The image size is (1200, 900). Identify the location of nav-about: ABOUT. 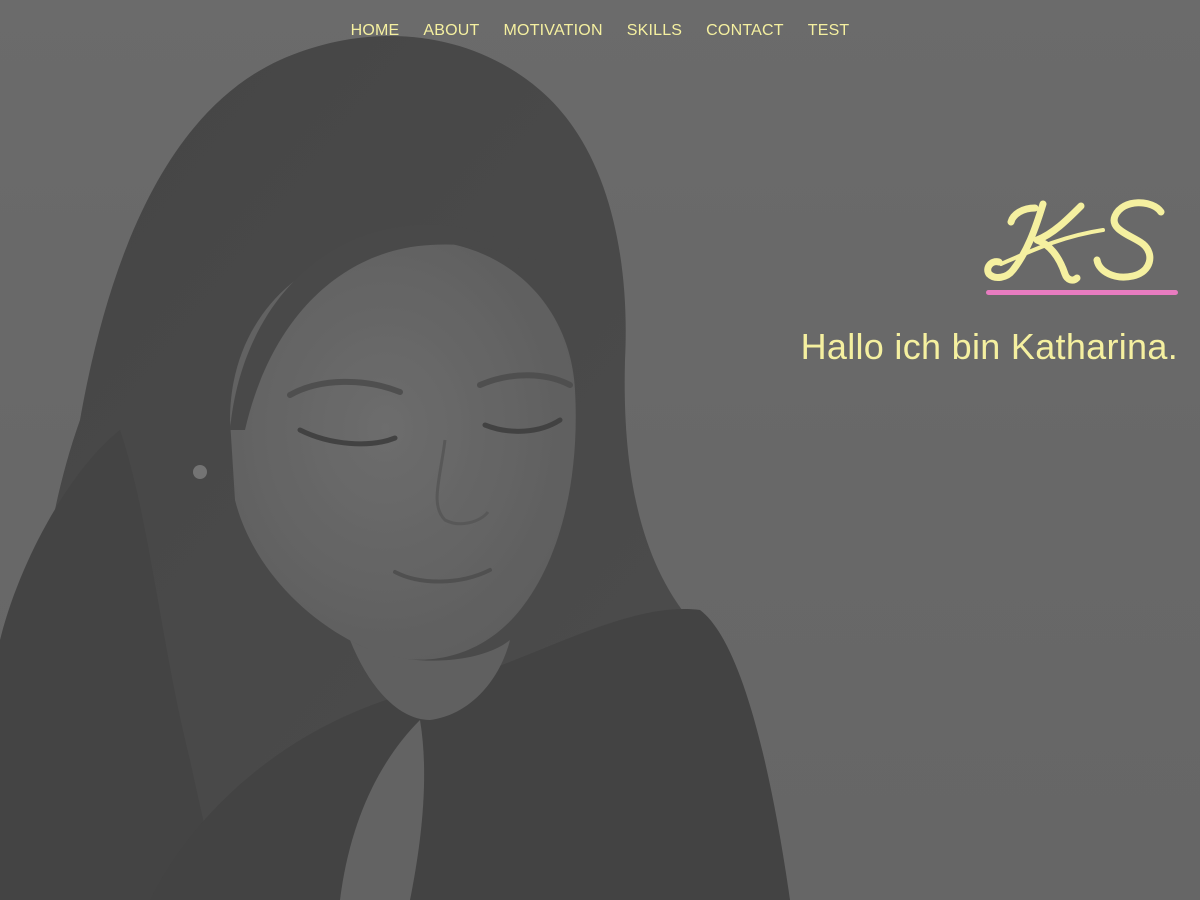
(451, 31).